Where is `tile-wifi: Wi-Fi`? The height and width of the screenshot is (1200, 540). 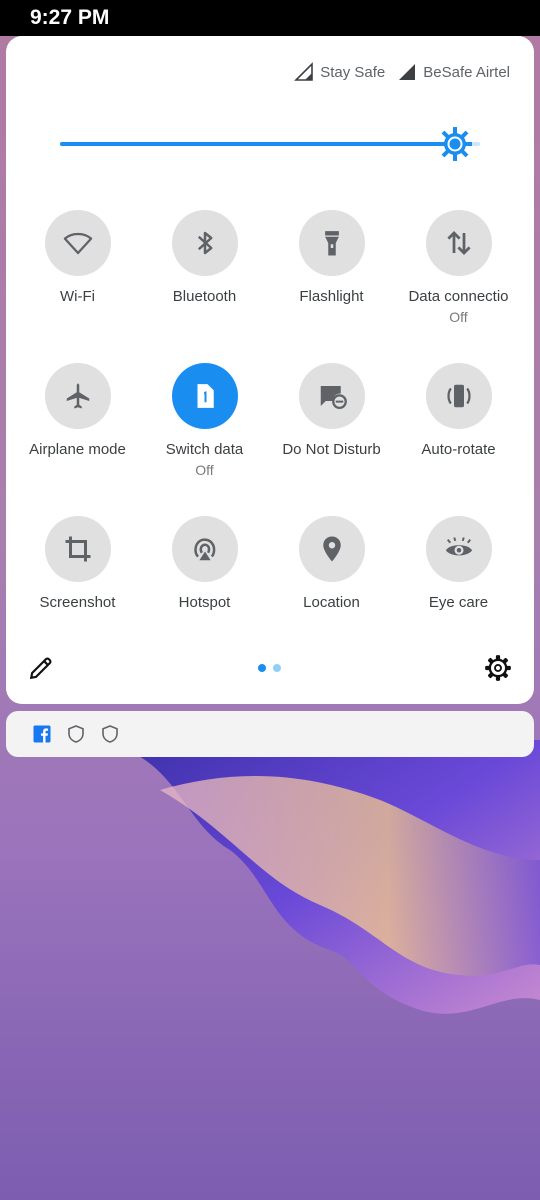
tile-wifi: Wi-Fi is located at coordinates (77, 257).